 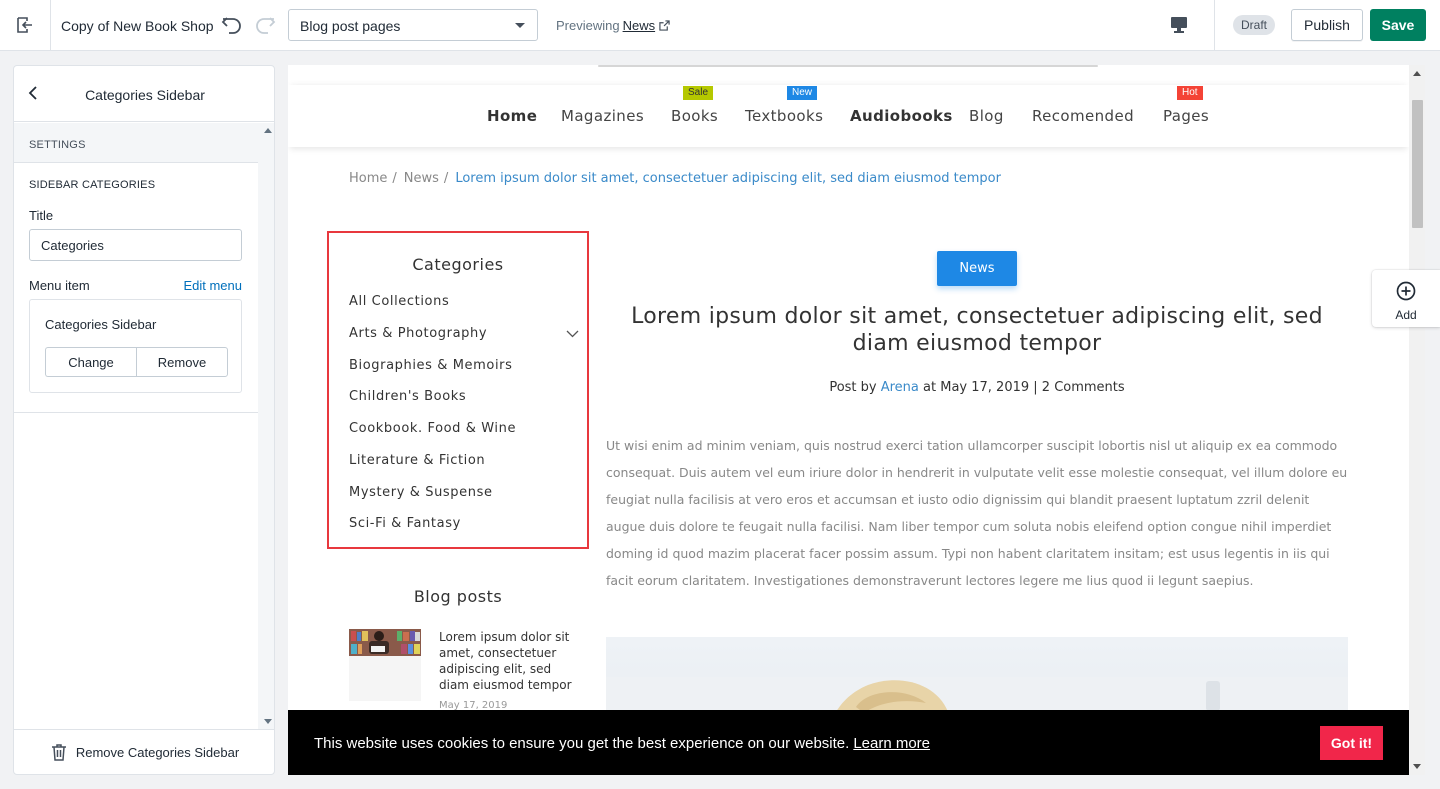 What do you see at coordinates (432, 428) in the screenshot?
I see `category-item: Cookbook. Food & Wine` at bounding box center [432, 428].